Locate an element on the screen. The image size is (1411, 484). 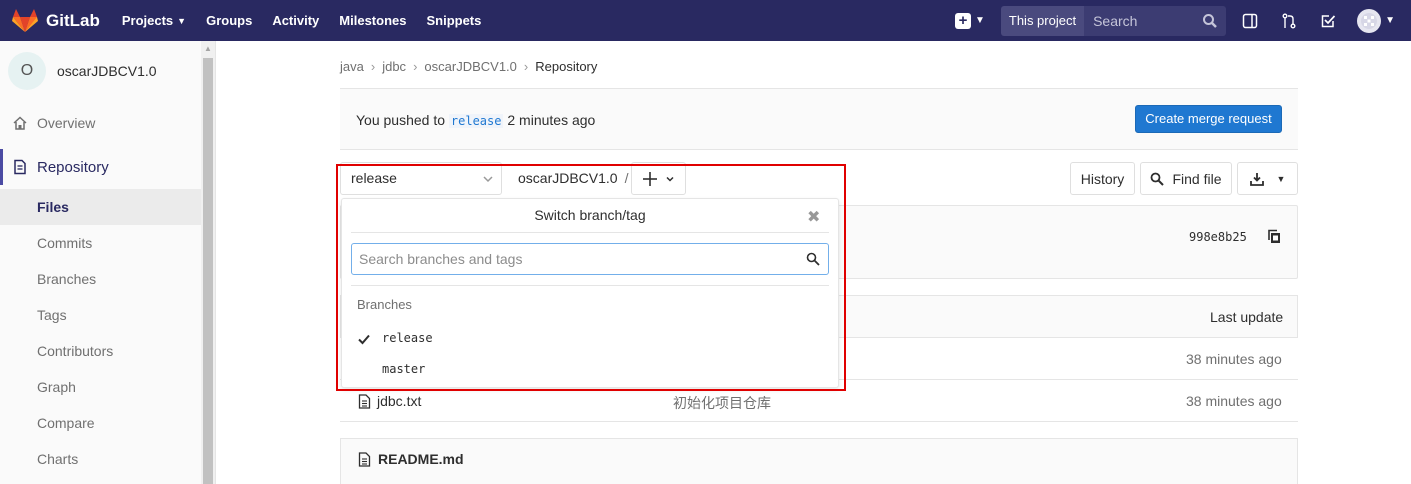
search-input: Search is located at coordinates (1155, 20).